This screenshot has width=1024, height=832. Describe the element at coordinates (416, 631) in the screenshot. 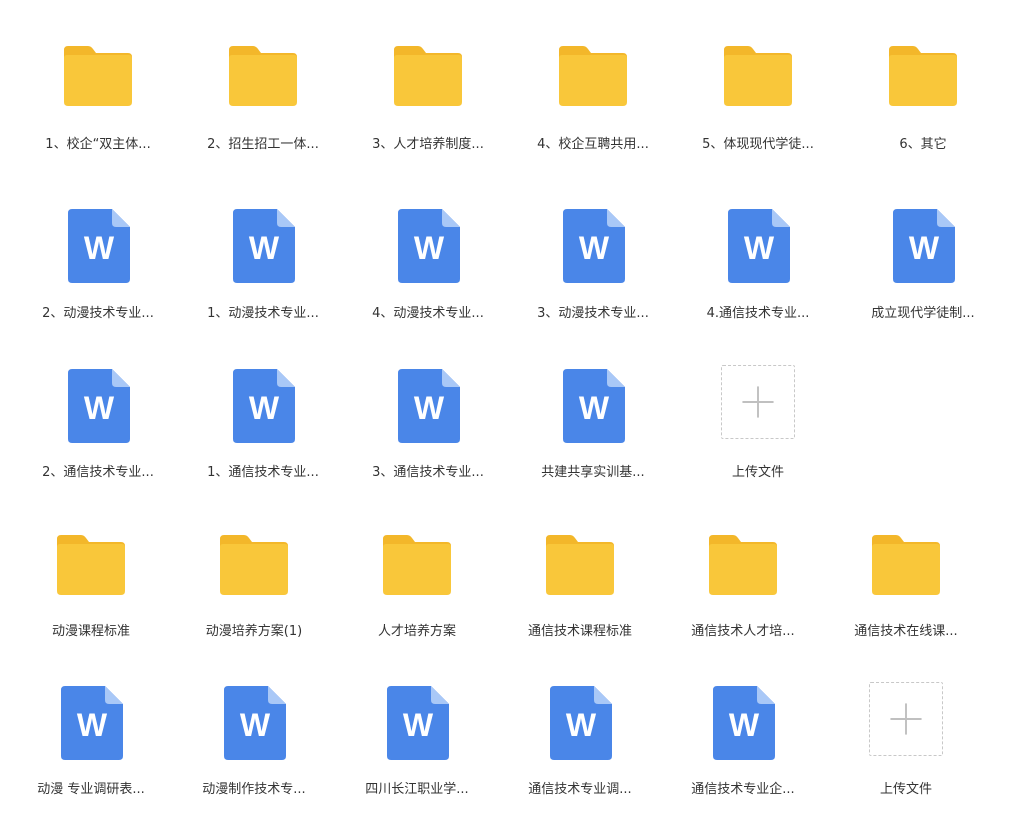

I see `file-name-label: 人才培养方案` at that location.